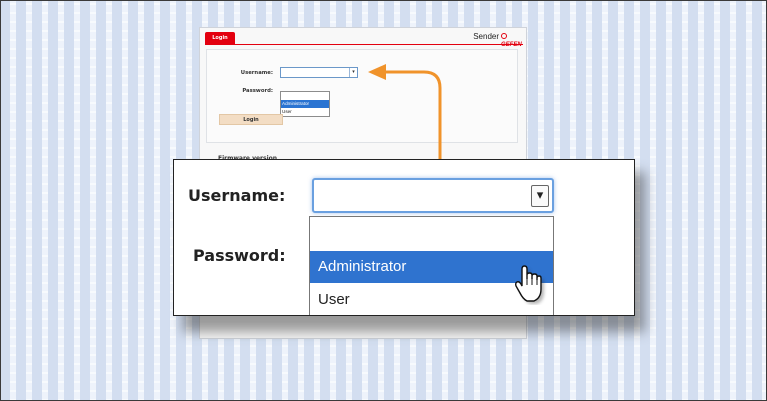 The image size is (767, 401). What do you see at coordinates (239, 255) in the screenshot?
I see `callout-password-label: Password:` at bounding box center [239, 255].